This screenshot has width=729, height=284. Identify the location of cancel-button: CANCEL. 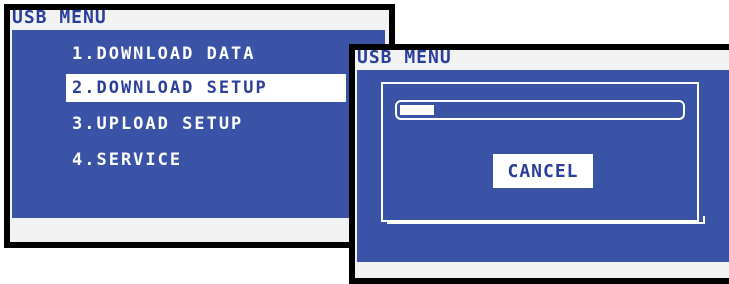
(543, 171).